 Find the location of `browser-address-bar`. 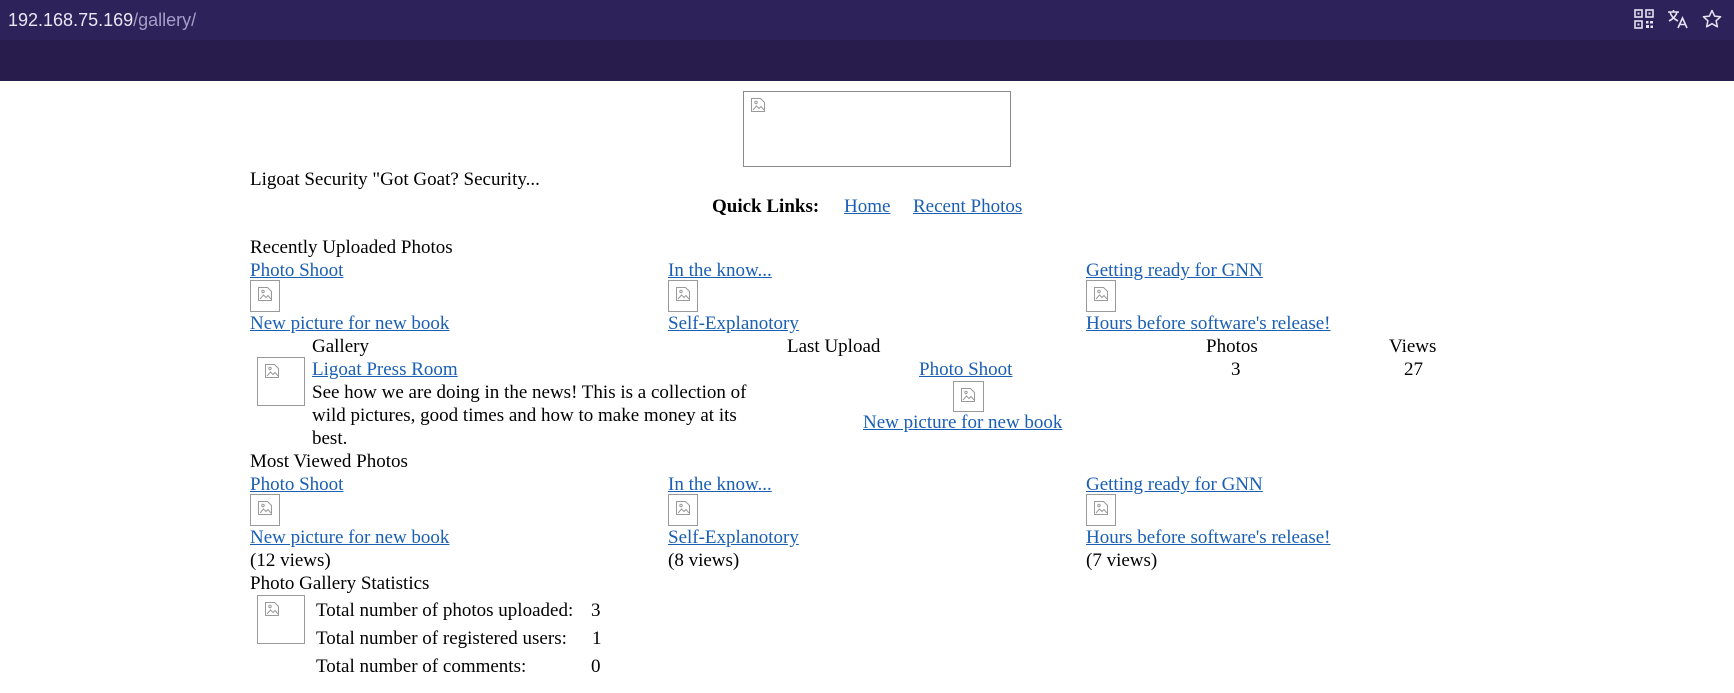

browser-address-bar is located at coordinates (867, 20).